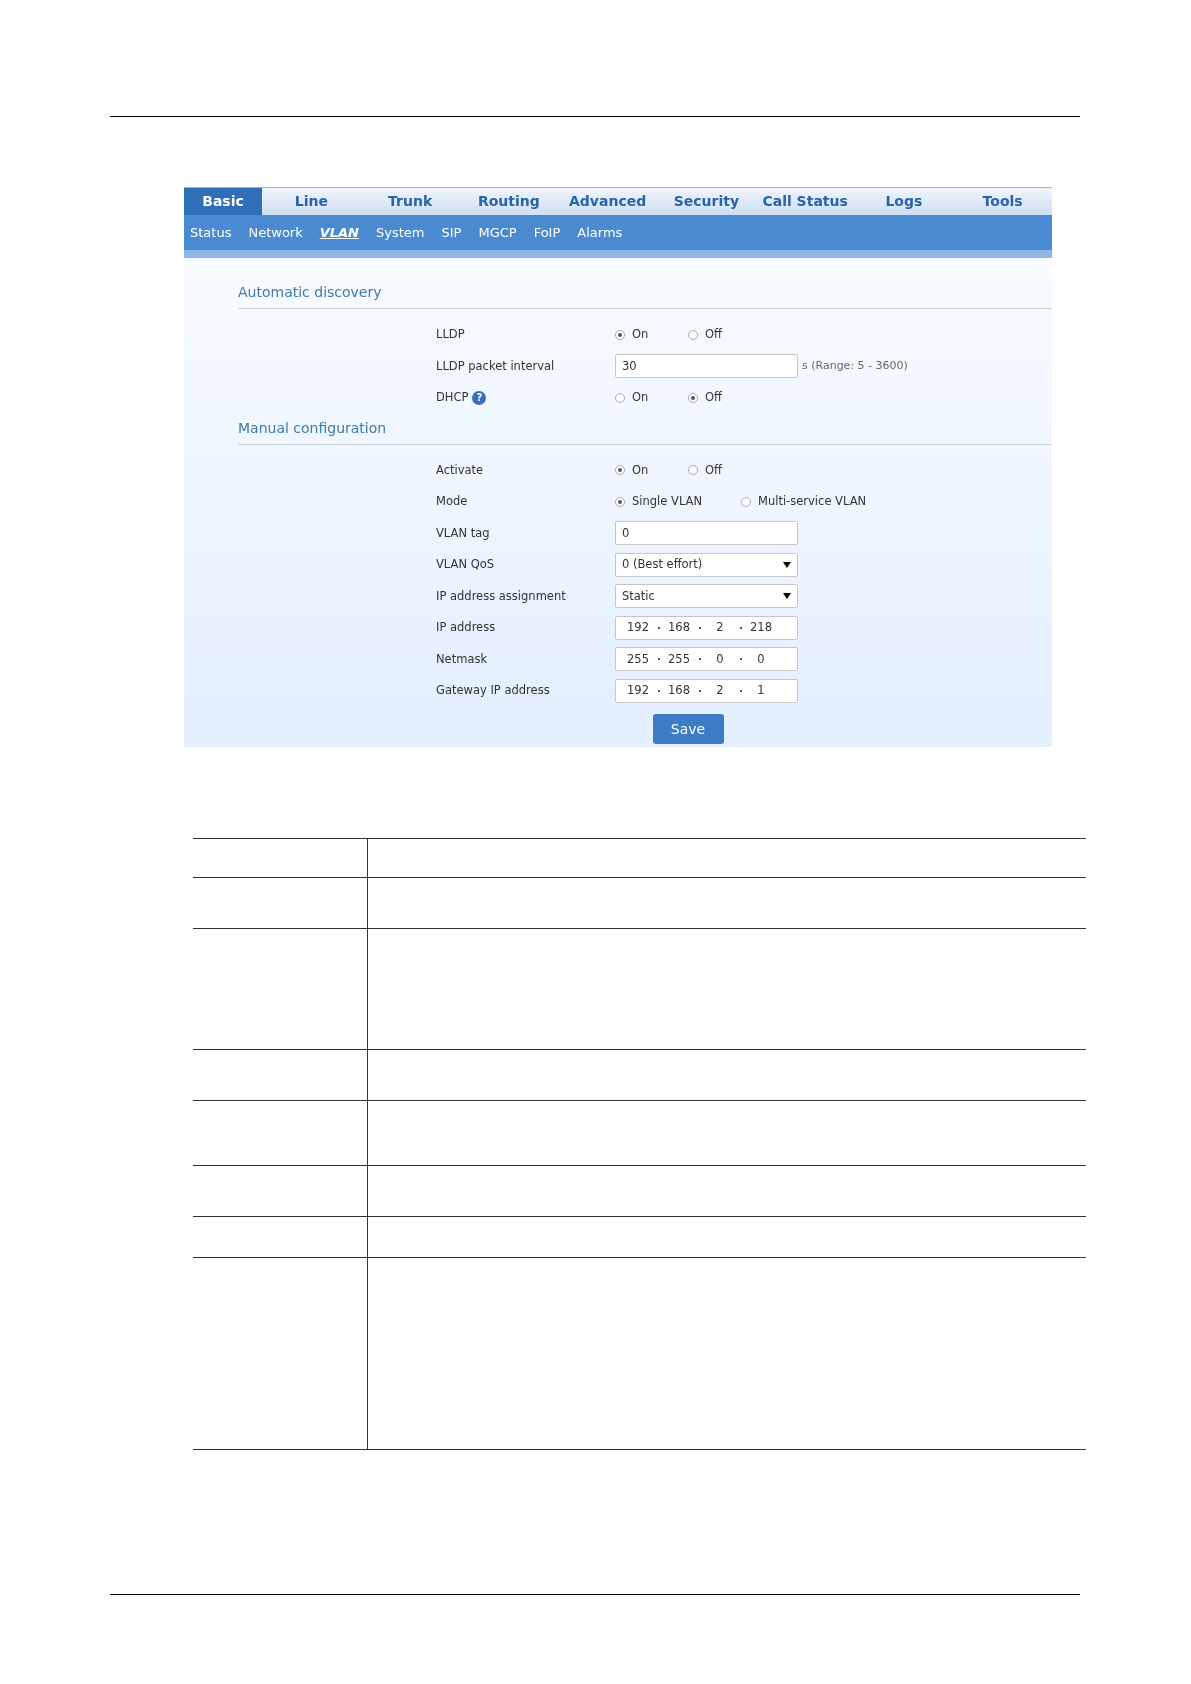 Image resolution: width=1191 pixels, height=1684 pixels. What do you see at coordinates (706, 533) in the screenshot?
I see `text-field: 0` at bounding box center [706, 533].